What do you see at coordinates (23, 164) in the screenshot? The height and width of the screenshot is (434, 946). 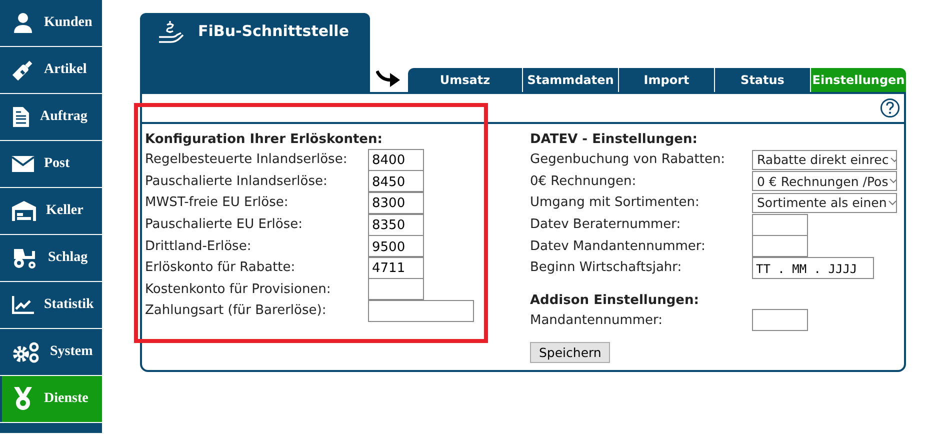 I see `envelope-icon` at bounding box center [23, 164].